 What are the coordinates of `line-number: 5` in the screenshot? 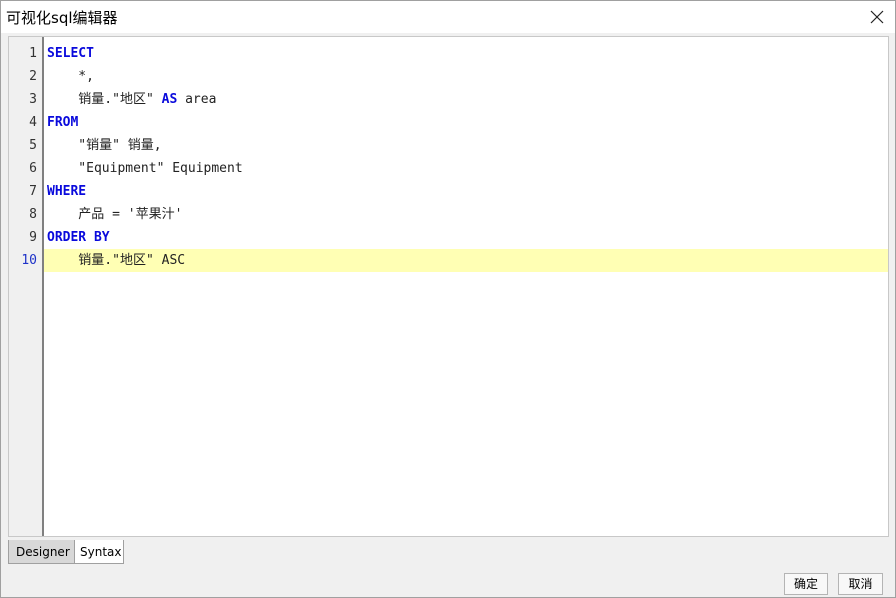 It's located at (33, 145).